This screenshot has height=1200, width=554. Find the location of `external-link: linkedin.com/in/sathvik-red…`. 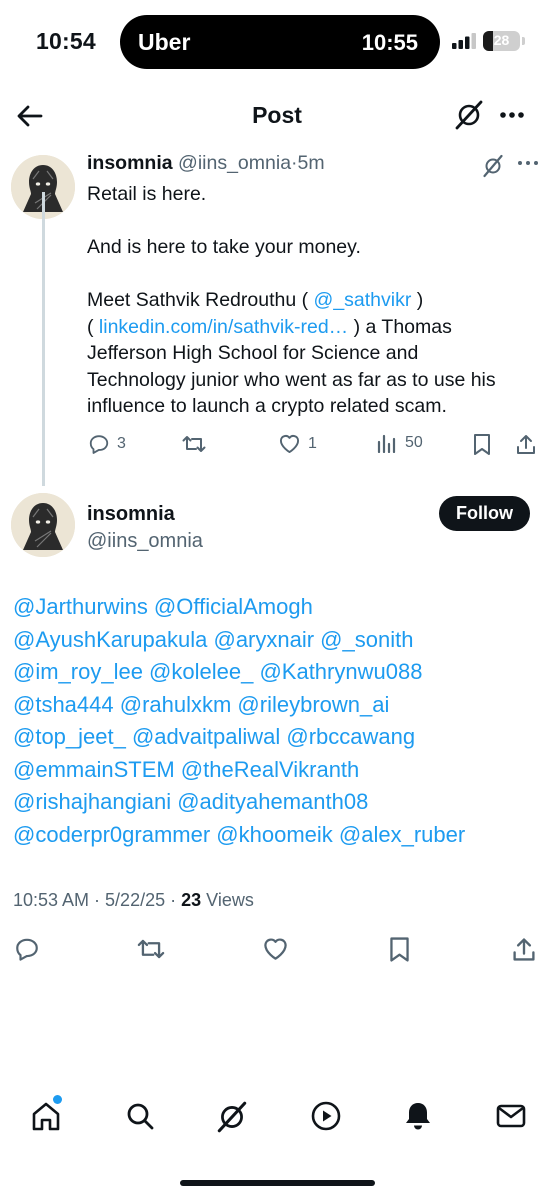

external-link: linkedin.com/in/sathvik-red… is located at coordinates (223, 327).